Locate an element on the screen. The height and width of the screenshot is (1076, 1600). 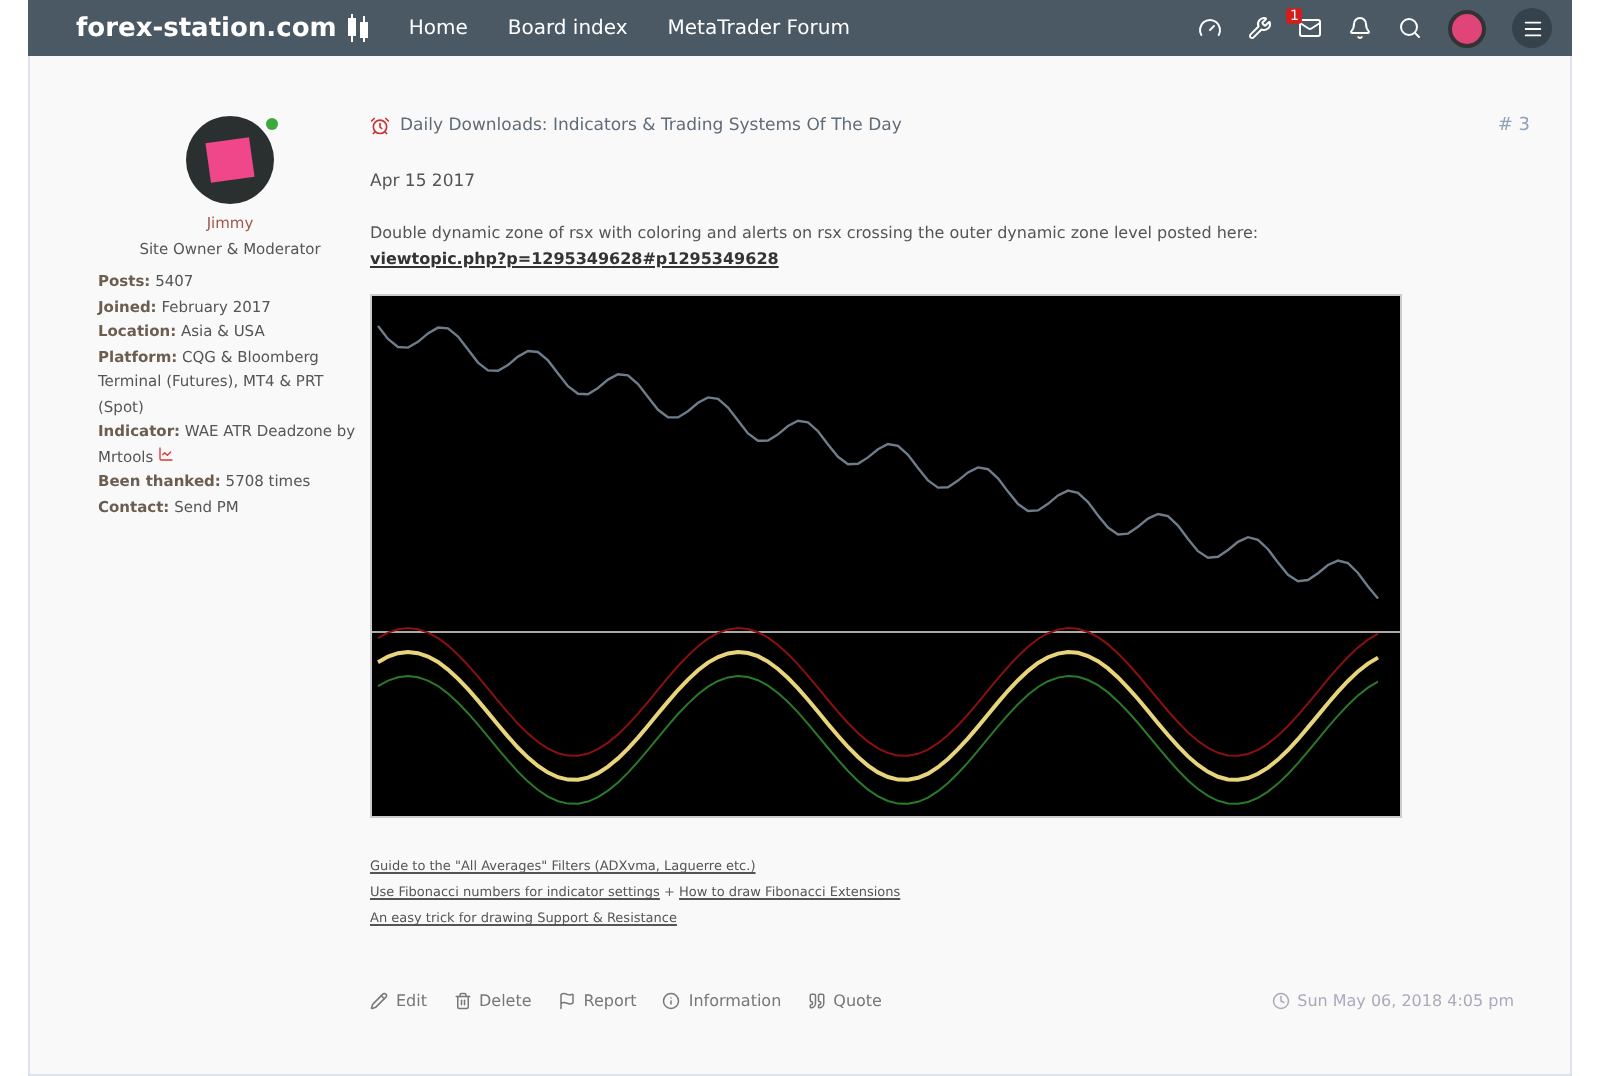
post-text: Double dynamic zone of rsx with coloring and alerts on rsx crossing the outer dynamic zone level posted here: viewtopic.php?p=1295349628#p1295349628 is located at coordinates (815, 247).